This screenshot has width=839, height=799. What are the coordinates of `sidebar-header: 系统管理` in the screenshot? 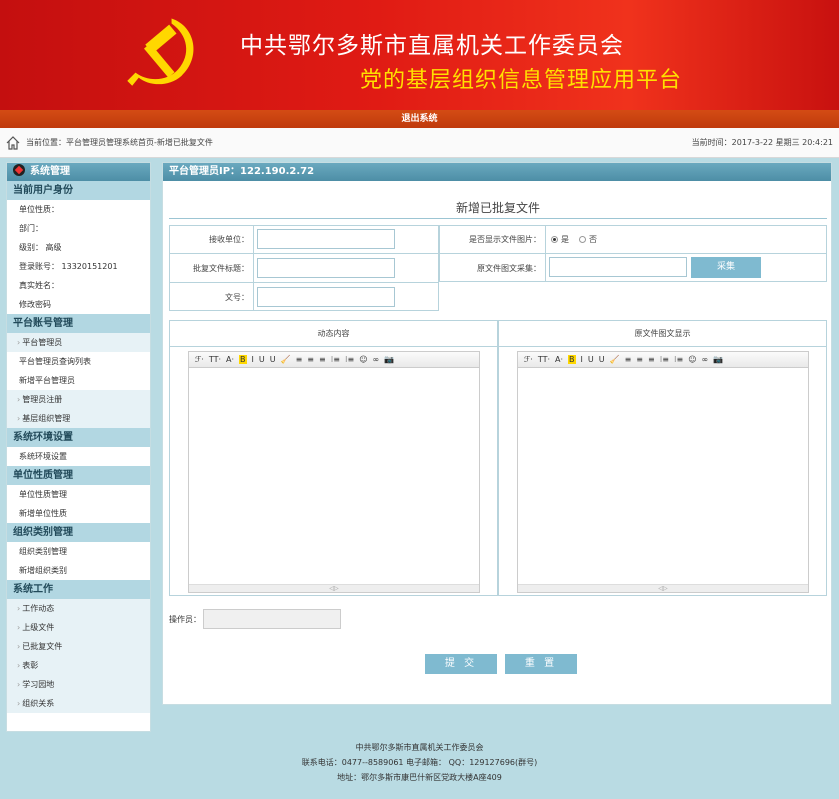 It's located at (78, 172).